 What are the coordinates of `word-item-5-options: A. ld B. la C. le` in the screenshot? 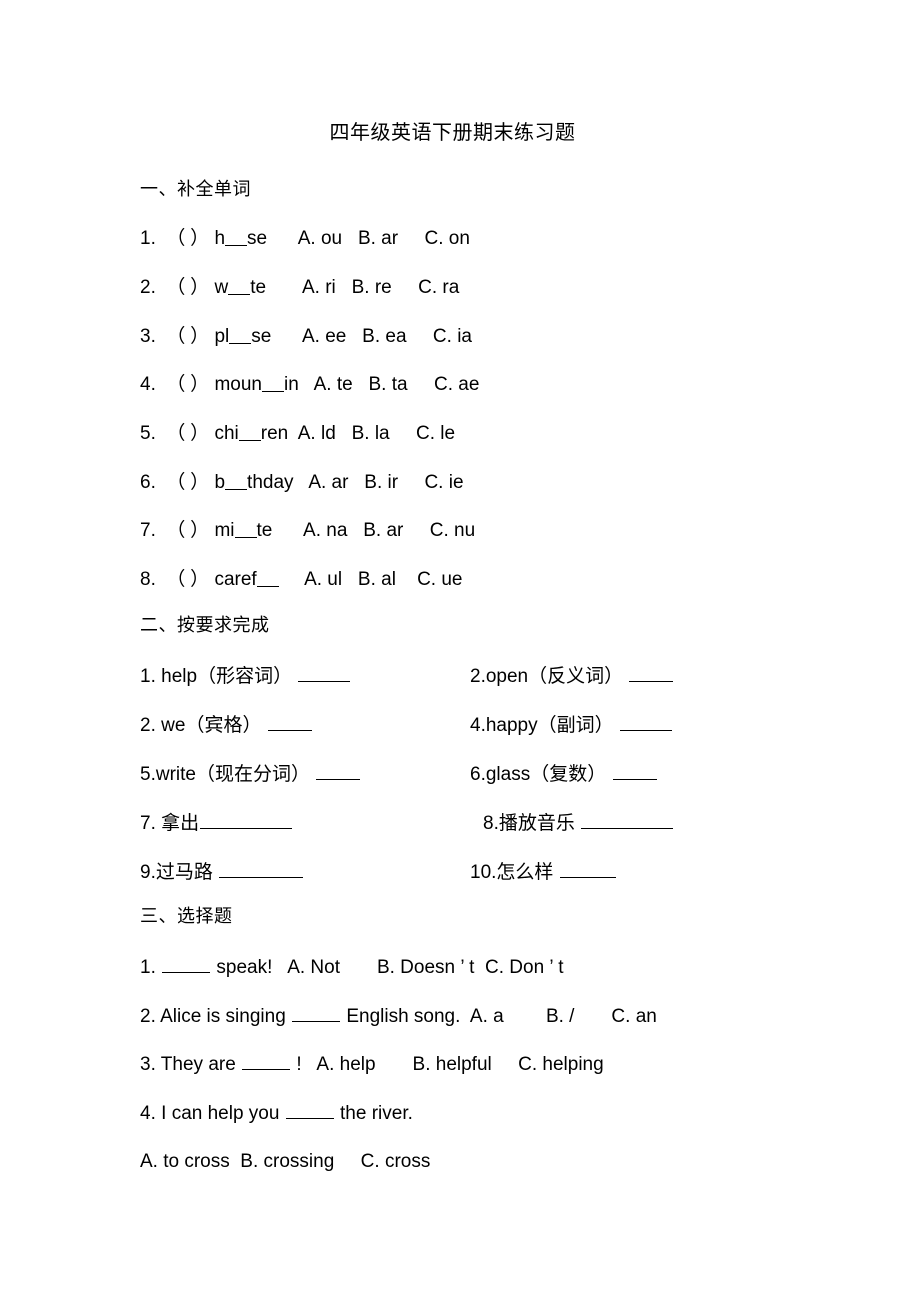 It's located at (376, 433).